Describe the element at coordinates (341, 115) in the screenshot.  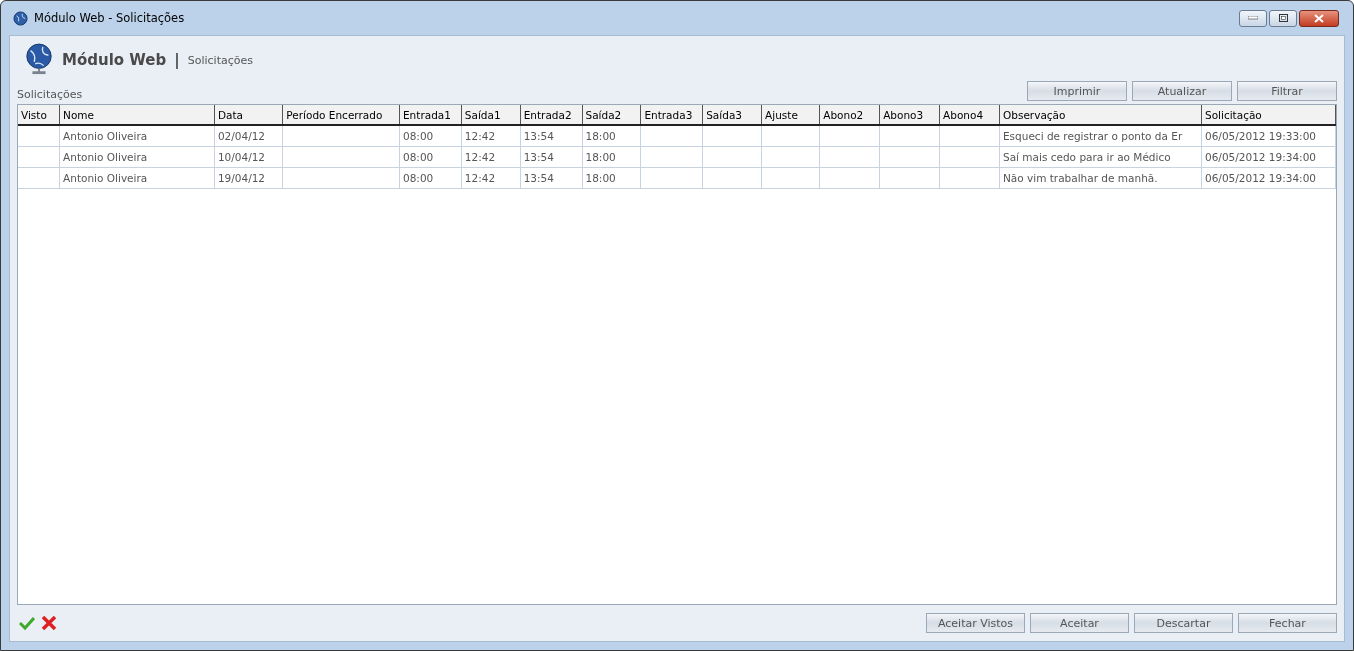
I see `column-header: Período Encerrado` at that location.